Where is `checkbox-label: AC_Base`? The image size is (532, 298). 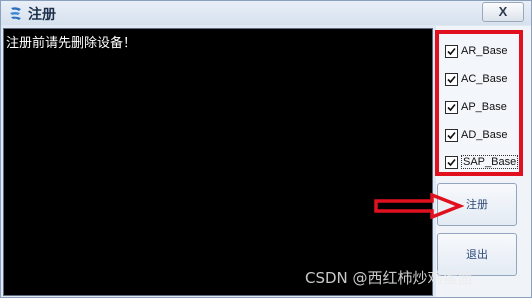 checkbox-label: AC_Base is located at coordinates (484, 79).